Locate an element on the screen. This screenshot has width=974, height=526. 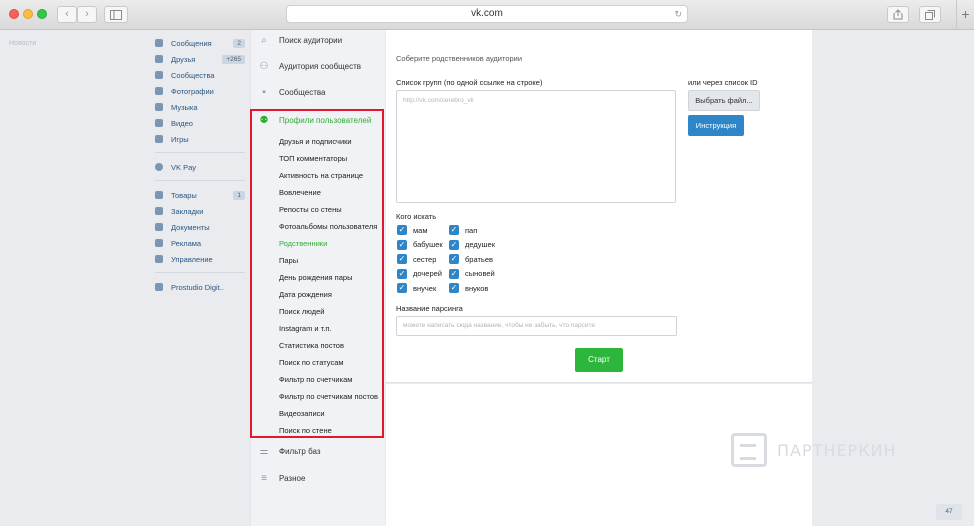
vkpay-icon is located at coordinates (159, 167).